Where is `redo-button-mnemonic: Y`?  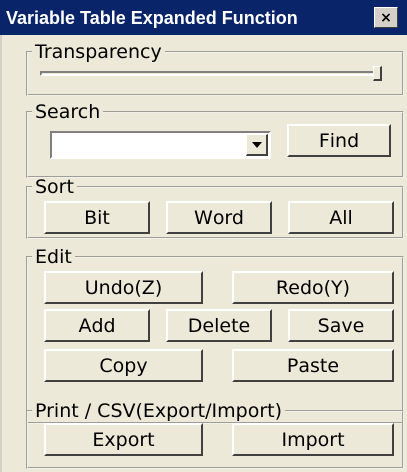 redo-button-mnemonic: Y is located at coordinates (337, 287).